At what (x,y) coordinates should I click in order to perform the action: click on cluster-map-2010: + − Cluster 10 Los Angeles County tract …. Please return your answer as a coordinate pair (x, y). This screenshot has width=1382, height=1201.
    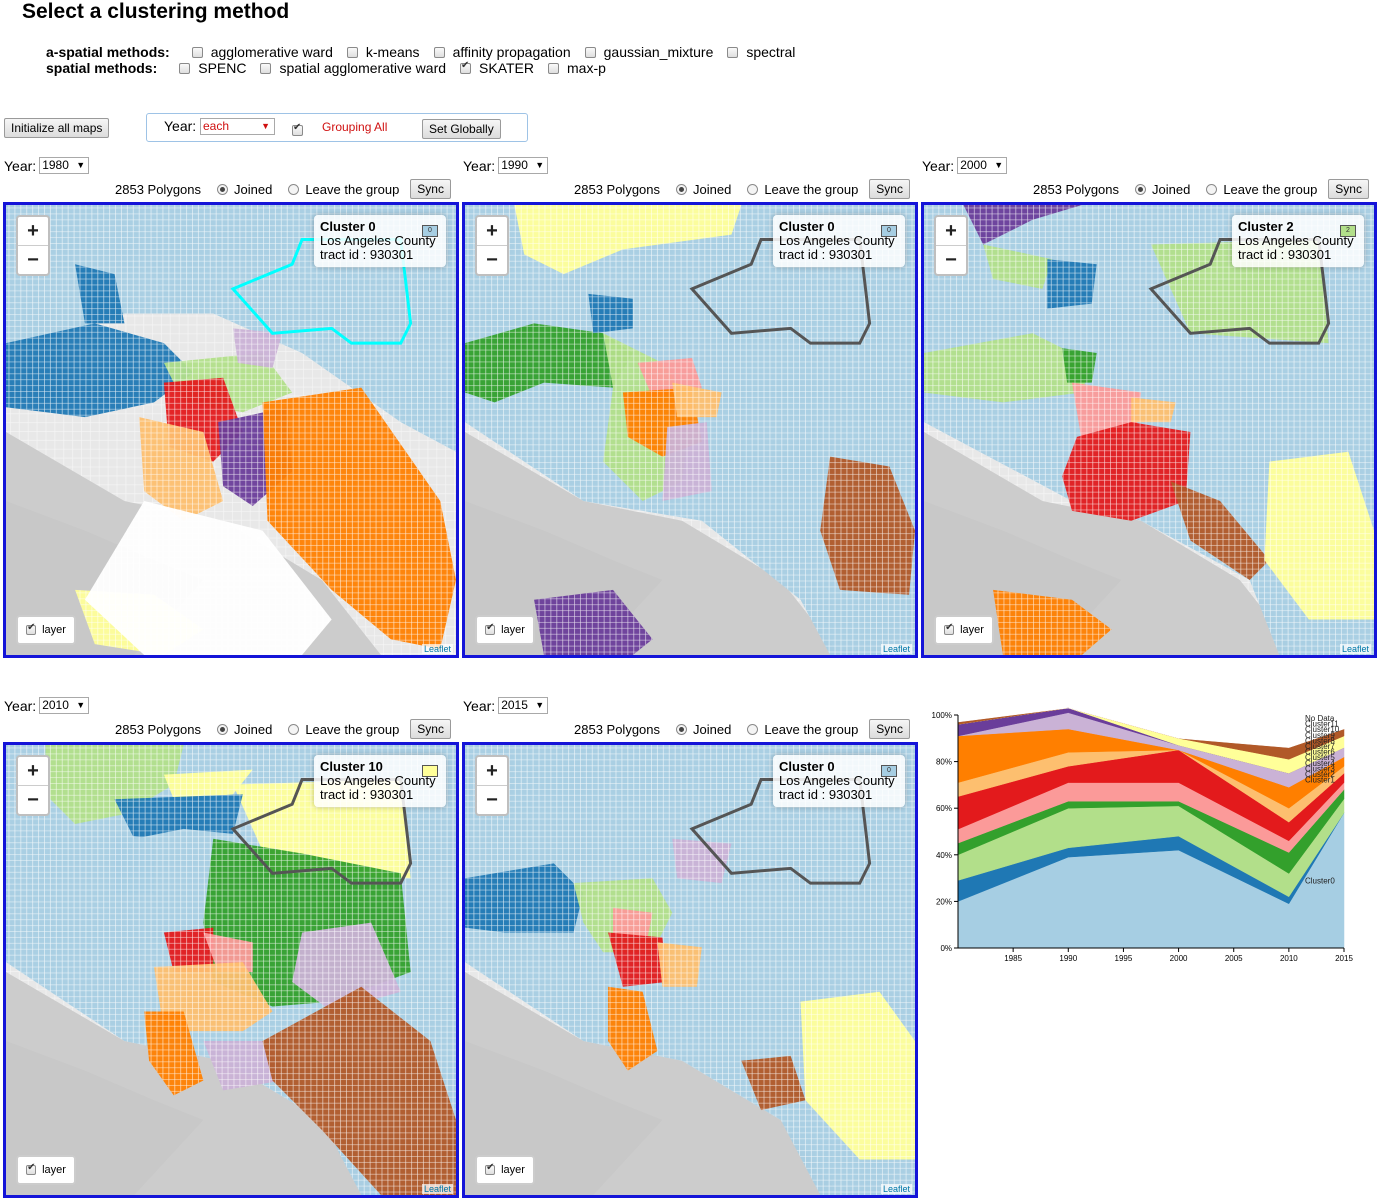
    Looking at the image, I should click on (231, 970).